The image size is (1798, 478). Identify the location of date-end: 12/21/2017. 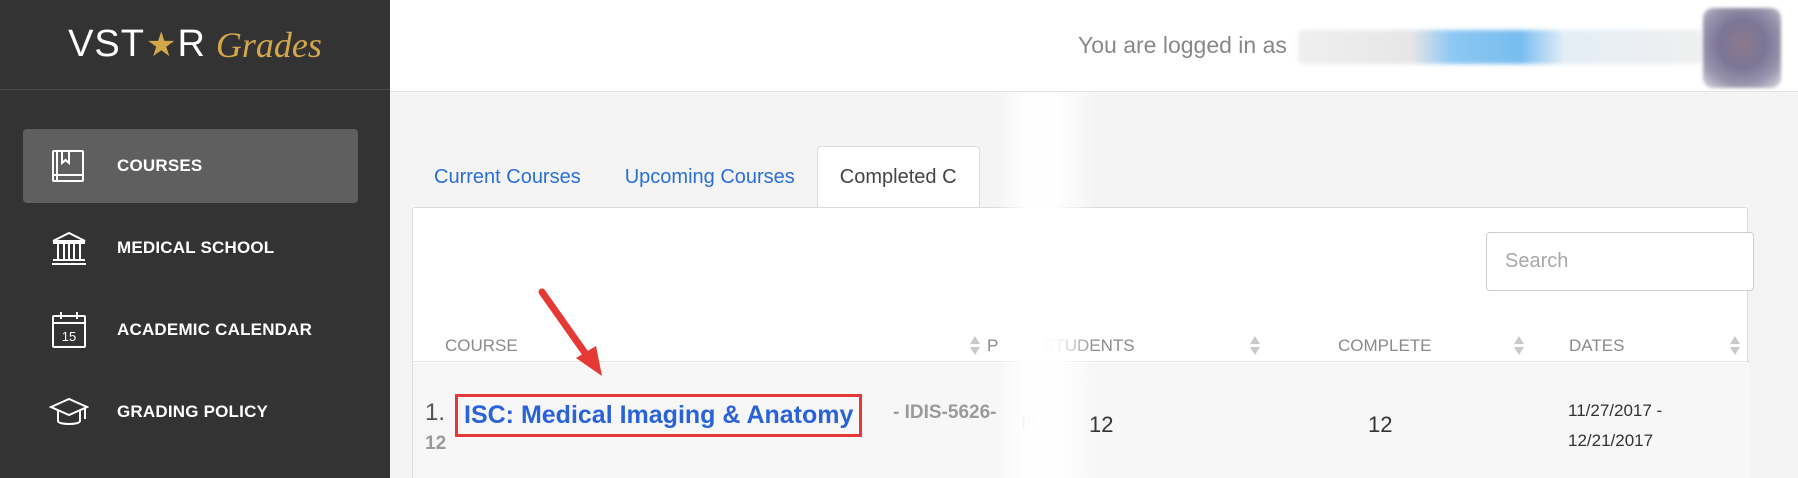
(1611, 440).